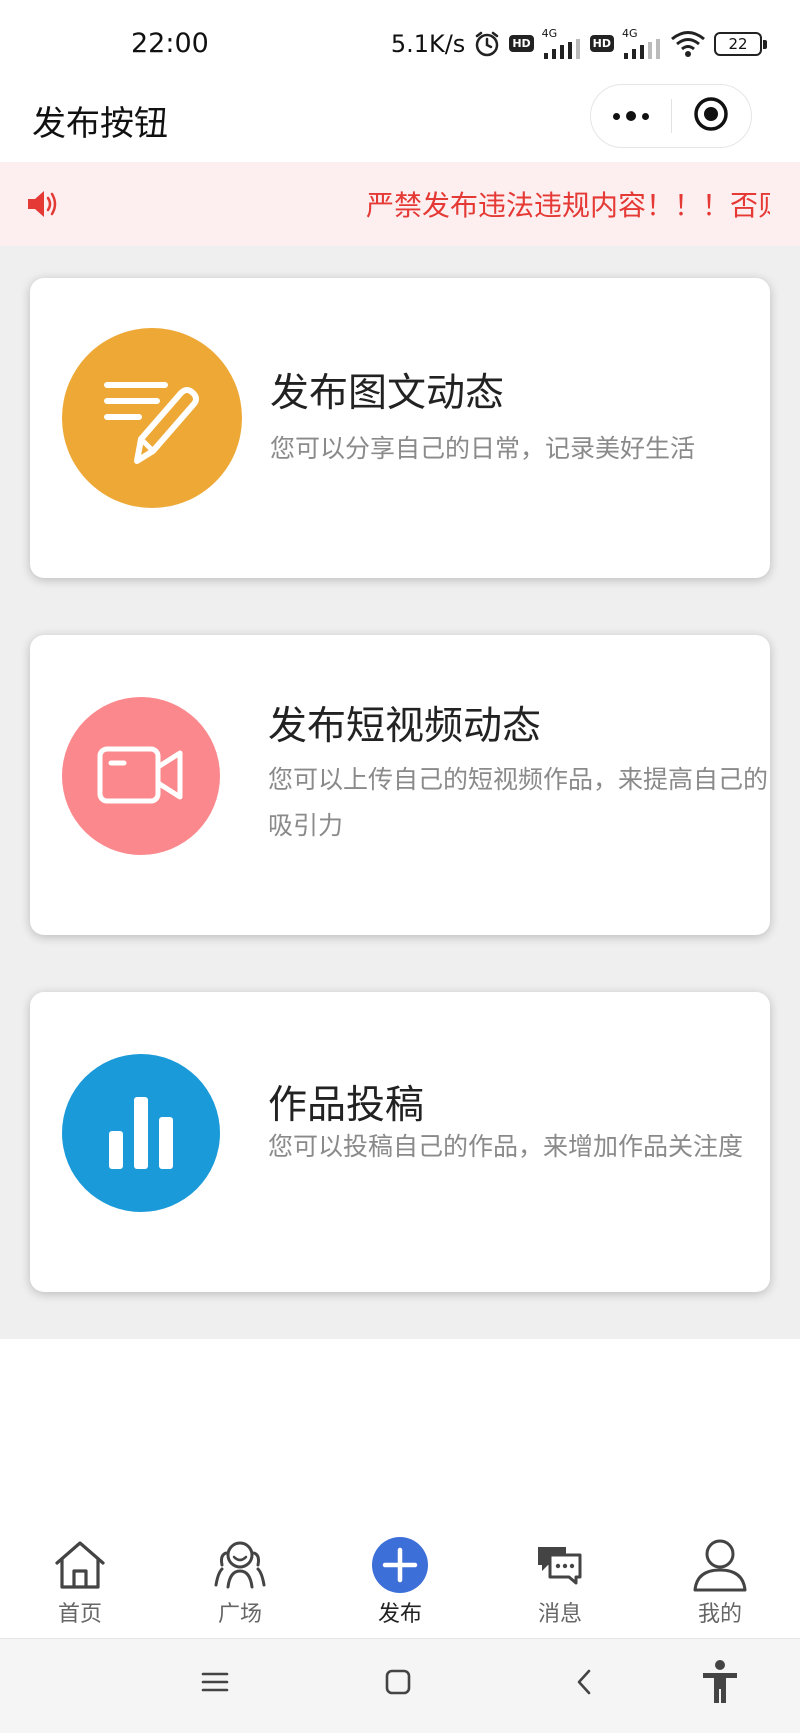 The width and height of the screenshot is (800, 1733). I want to click on card-title: 发布短视频动态, so click(405, 726).